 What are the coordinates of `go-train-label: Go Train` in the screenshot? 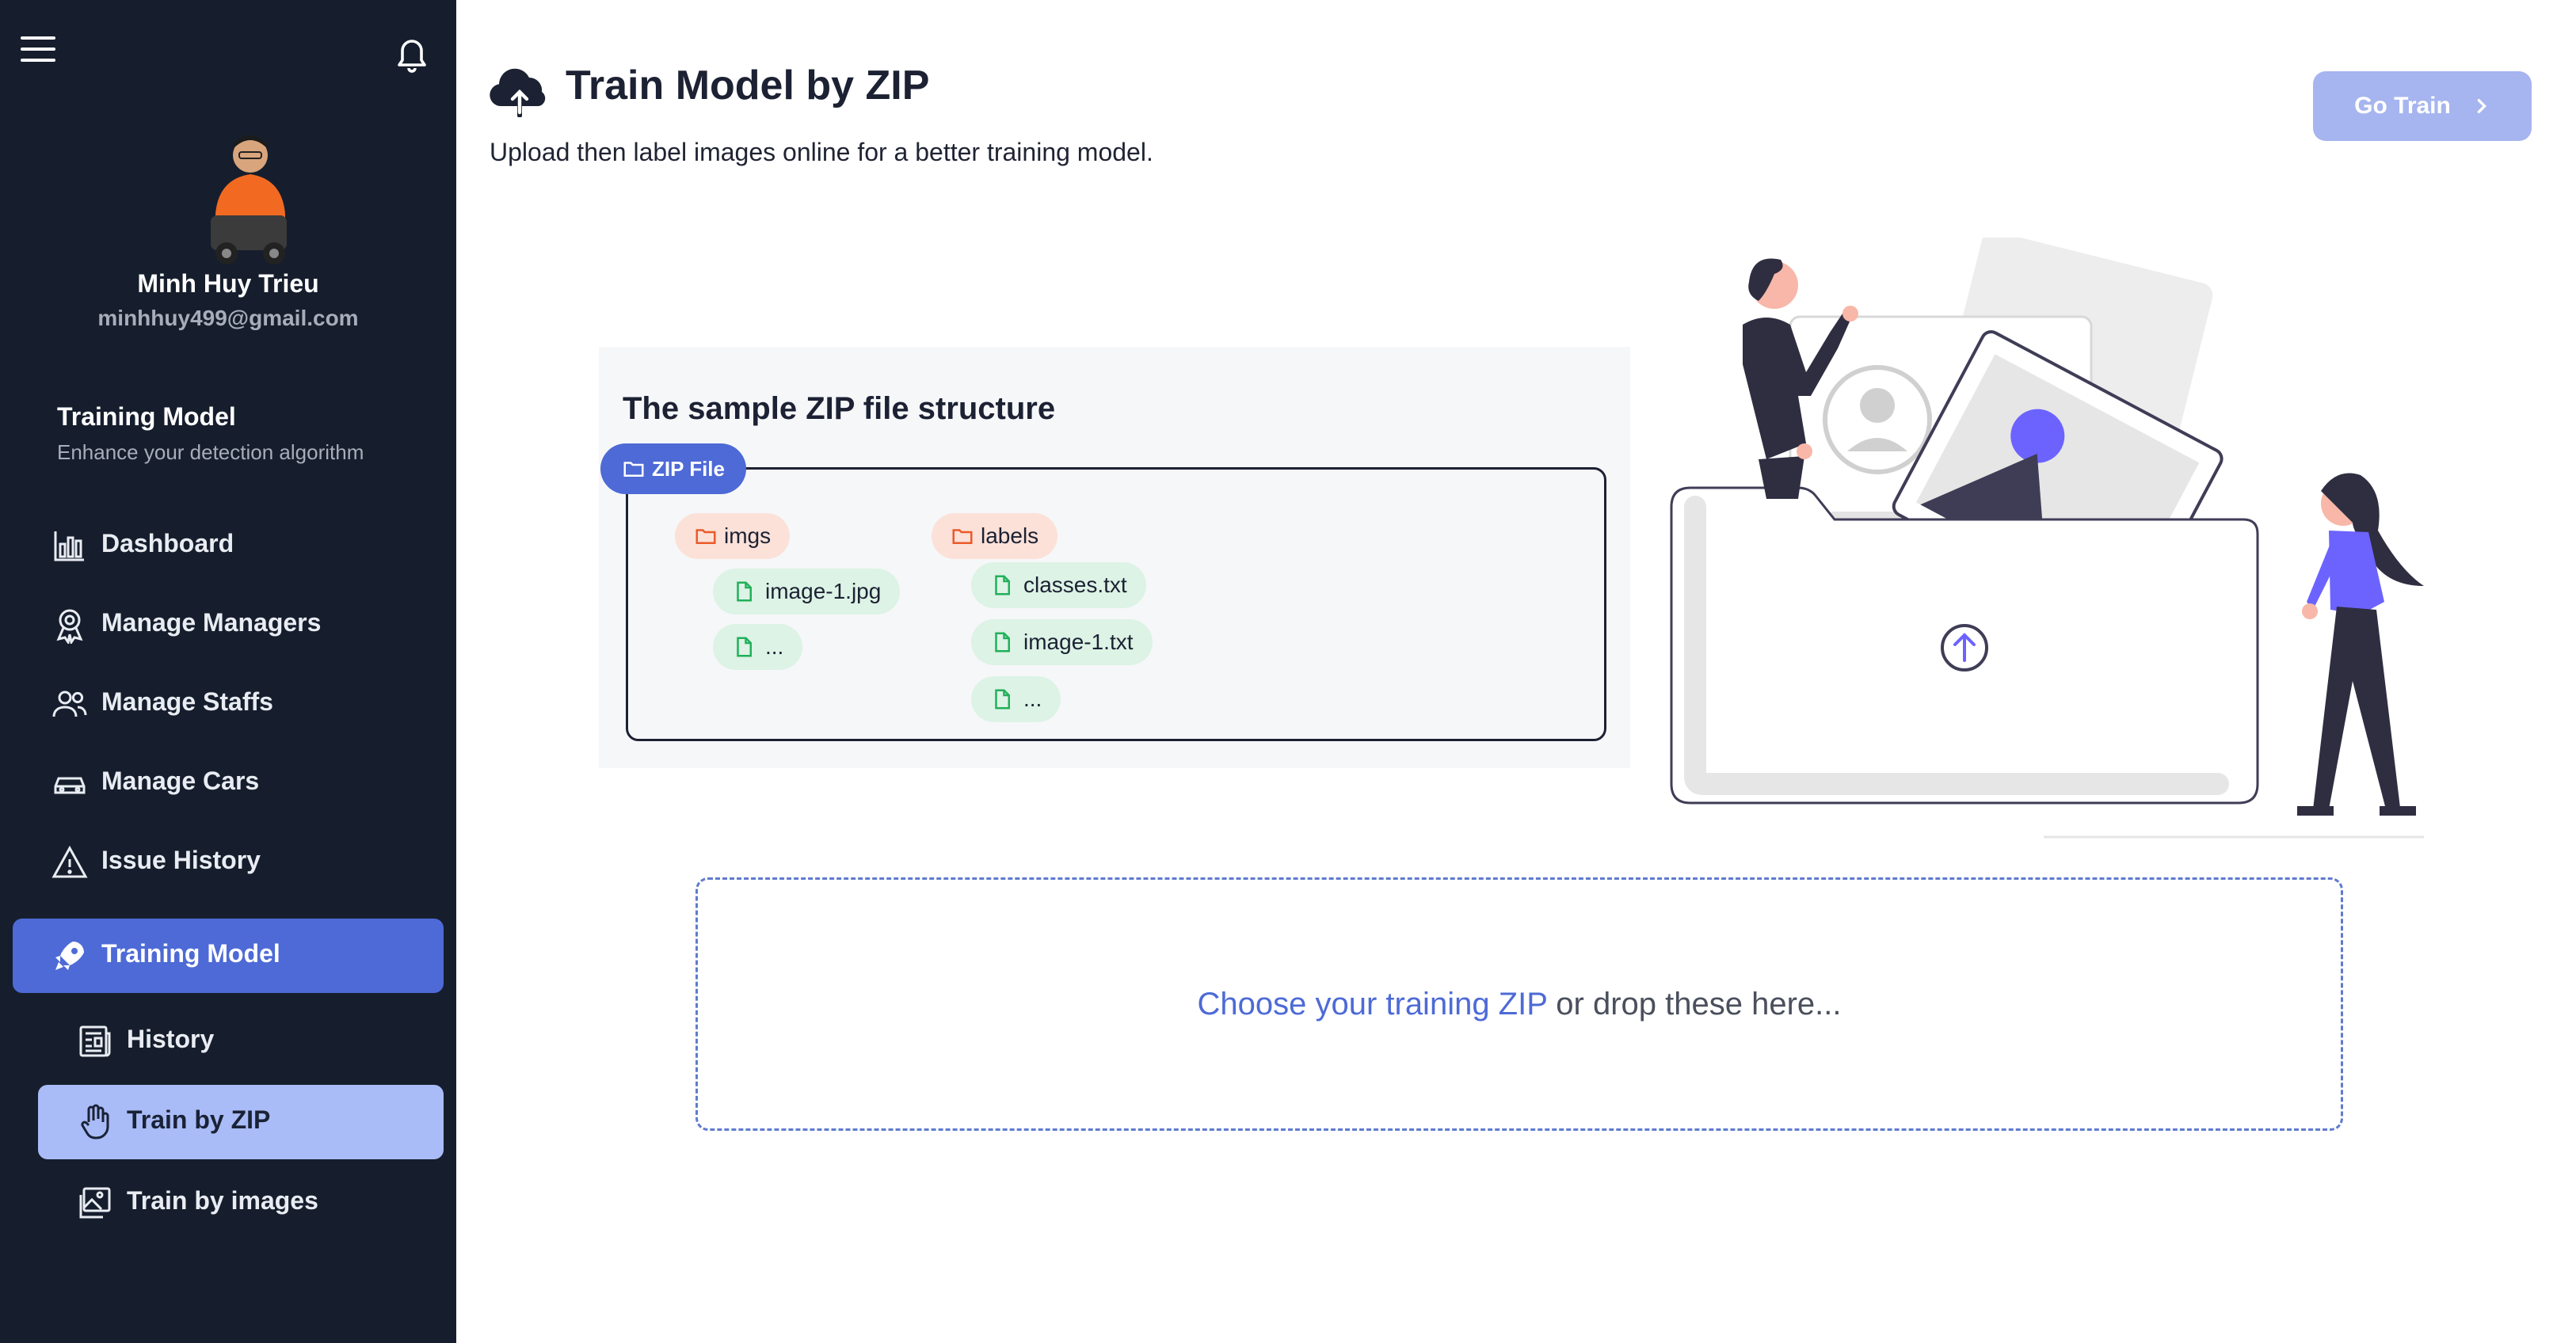 It's located at (2402, 106).